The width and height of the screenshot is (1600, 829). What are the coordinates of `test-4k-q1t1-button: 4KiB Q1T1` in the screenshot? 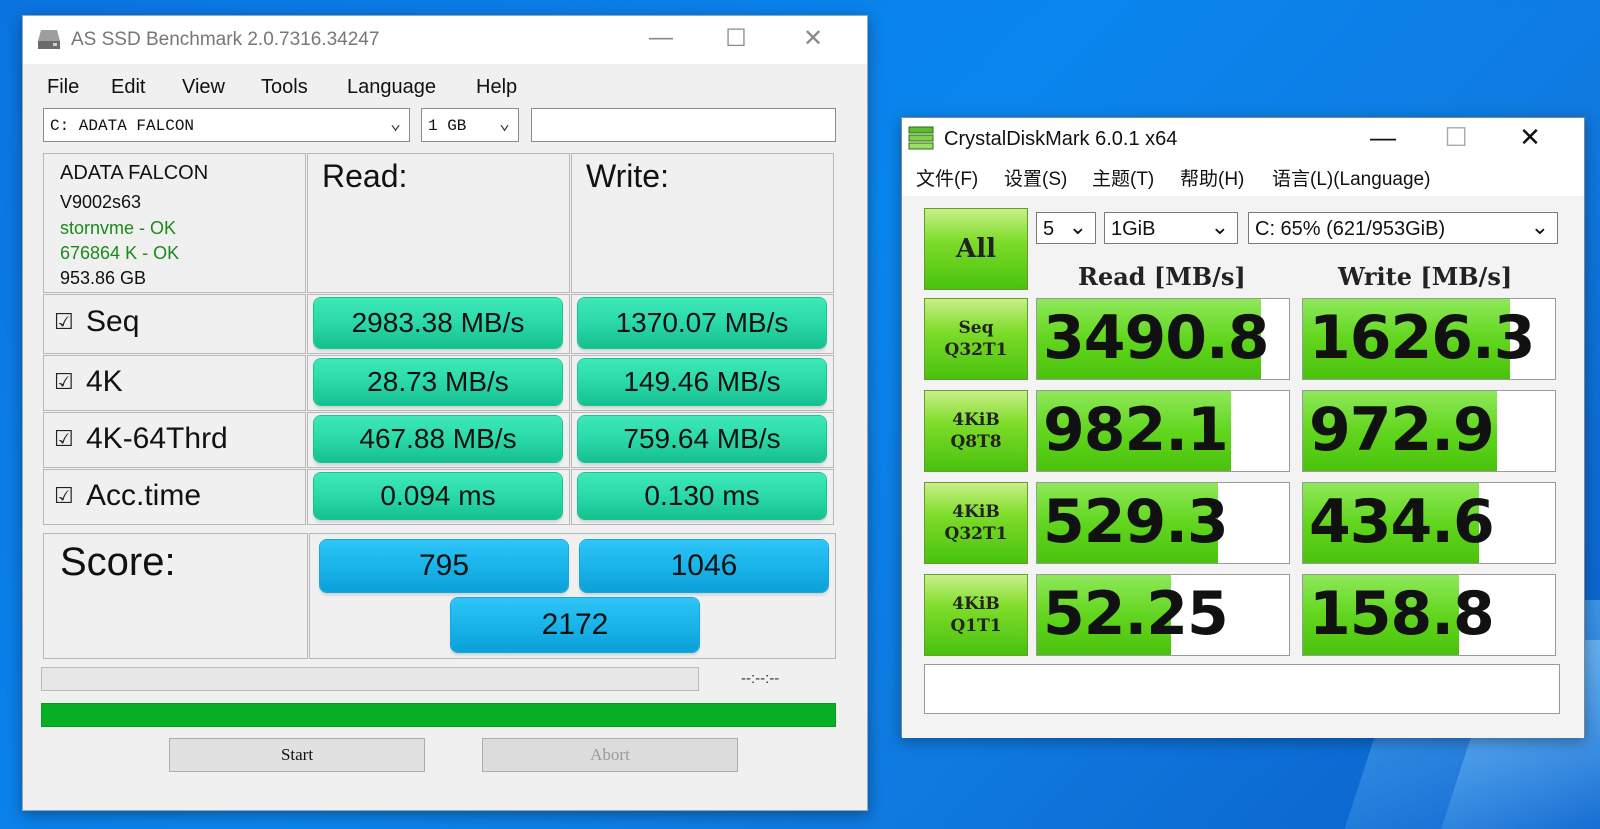 It's located at (976, 615).